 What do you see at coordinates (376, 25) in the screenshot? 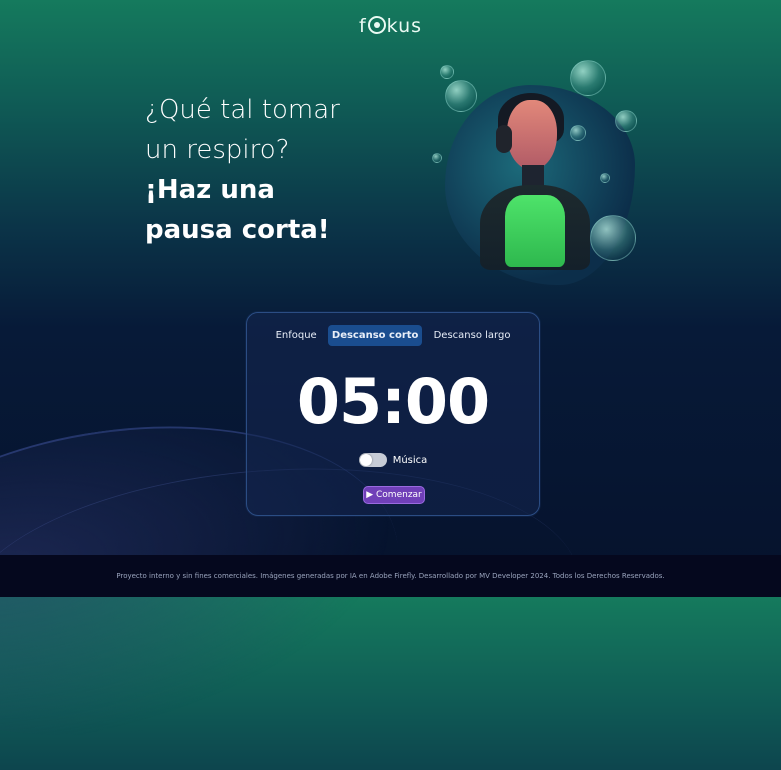
I see `logo-focus-icon` at bounding box center [376, 25].